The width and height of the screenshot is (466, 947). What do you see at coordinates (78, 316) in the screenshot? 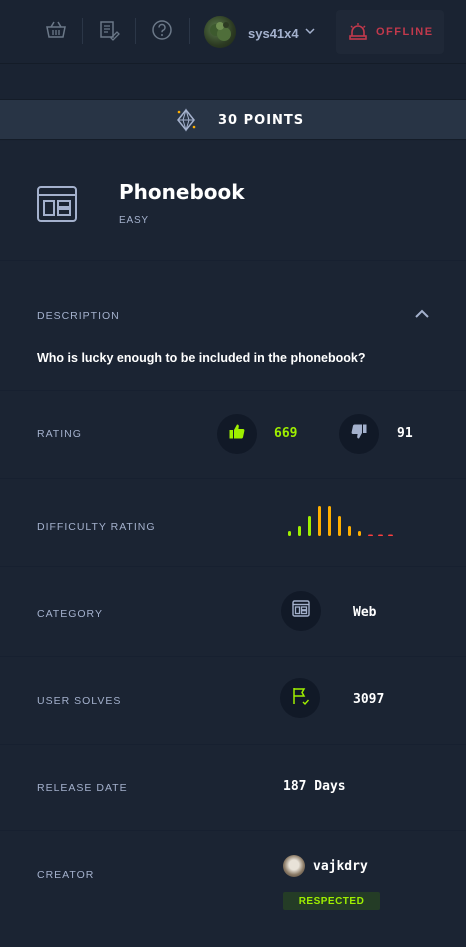
I see `description-label: DESCRIPTION` at bounding box center [78, 316].